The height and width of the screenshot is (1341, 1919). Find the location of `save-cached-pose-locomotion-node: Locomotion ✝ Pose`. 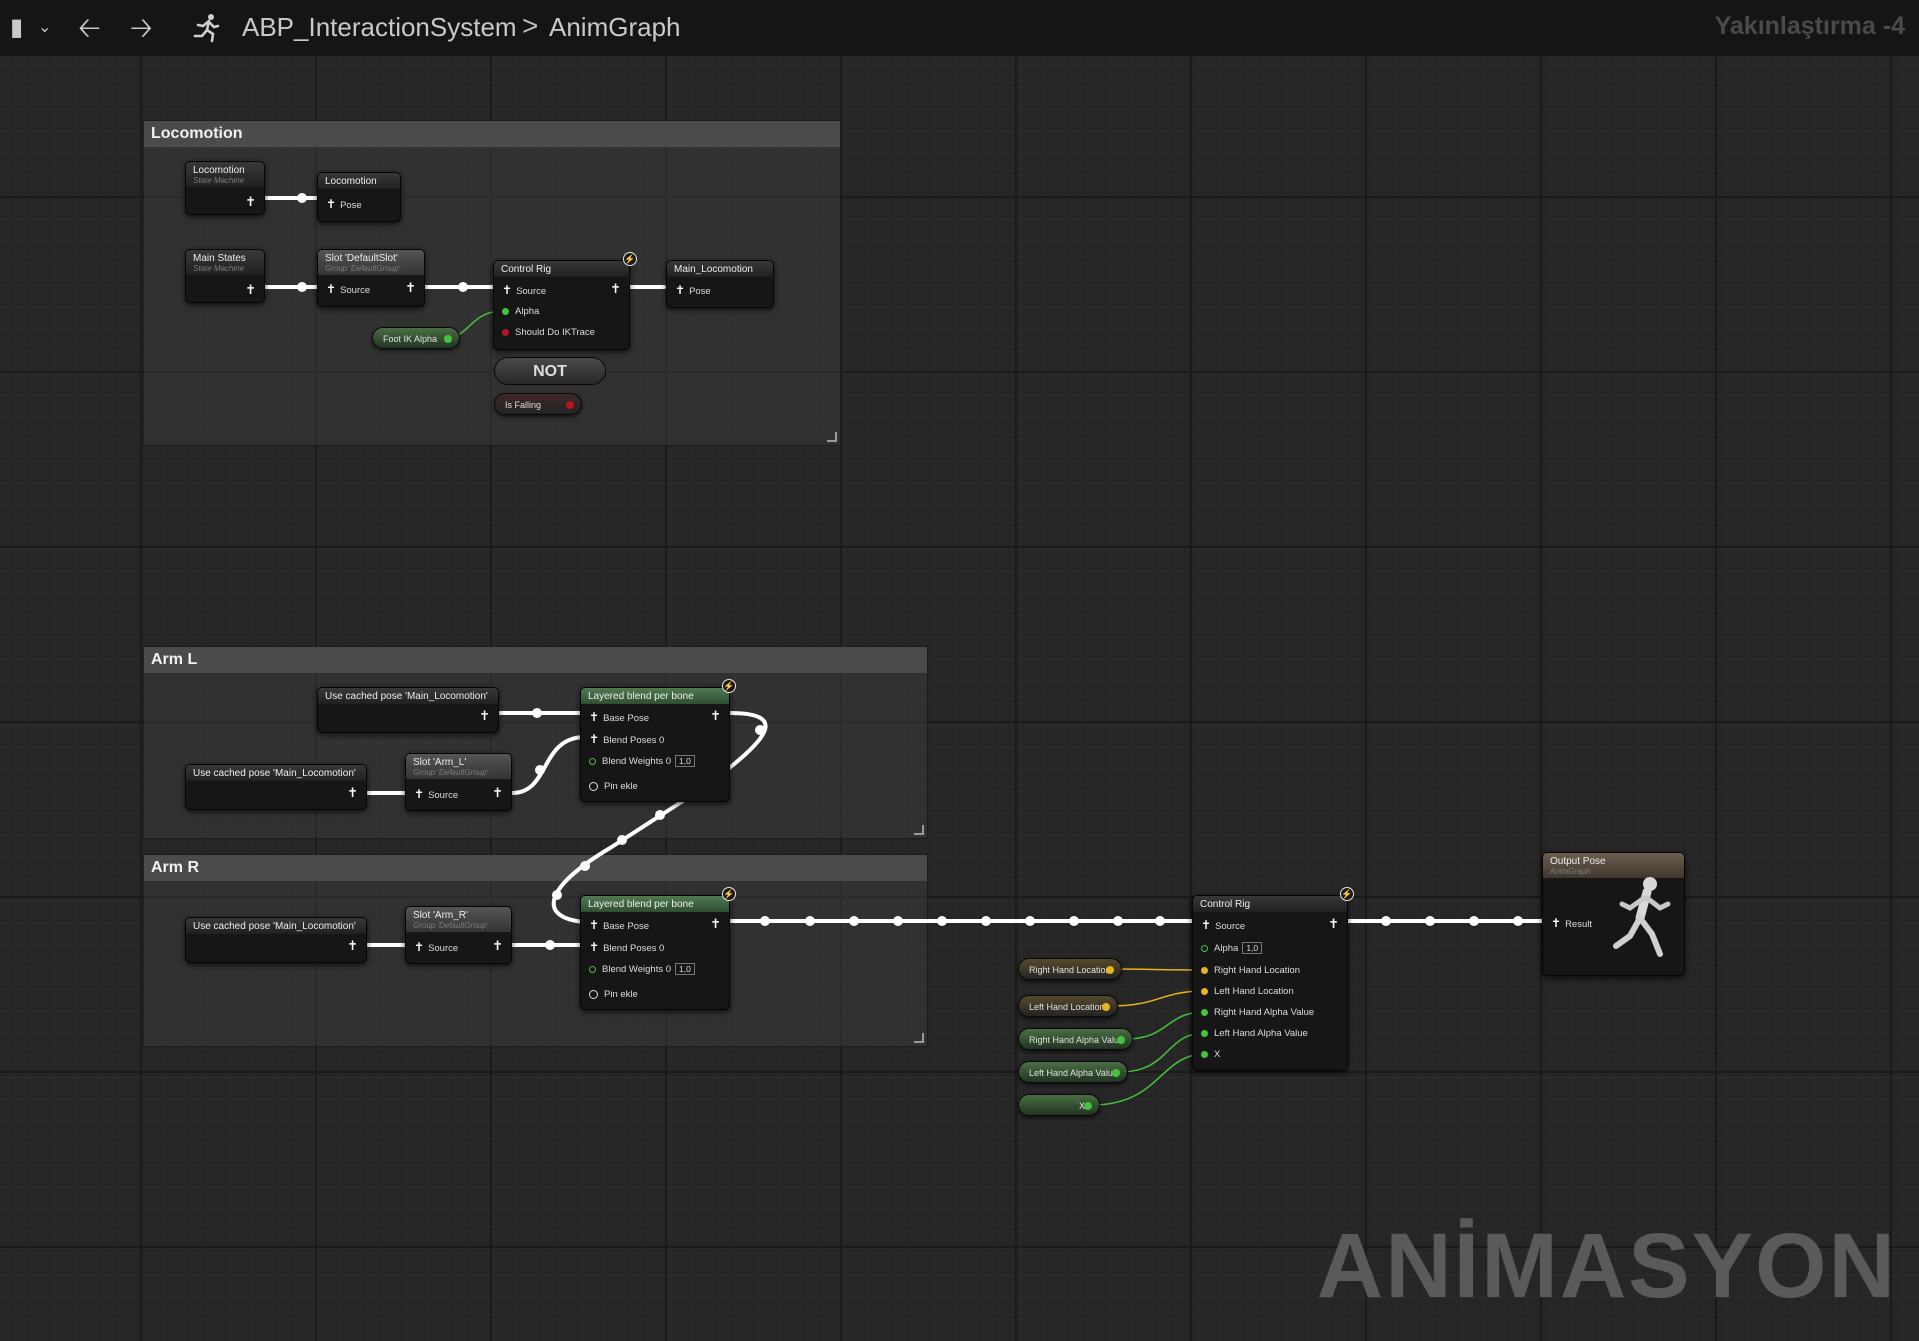

save-cached-pose-locomotion-node: Locomotion ✝ Pose is located at coordinates (359, 197).